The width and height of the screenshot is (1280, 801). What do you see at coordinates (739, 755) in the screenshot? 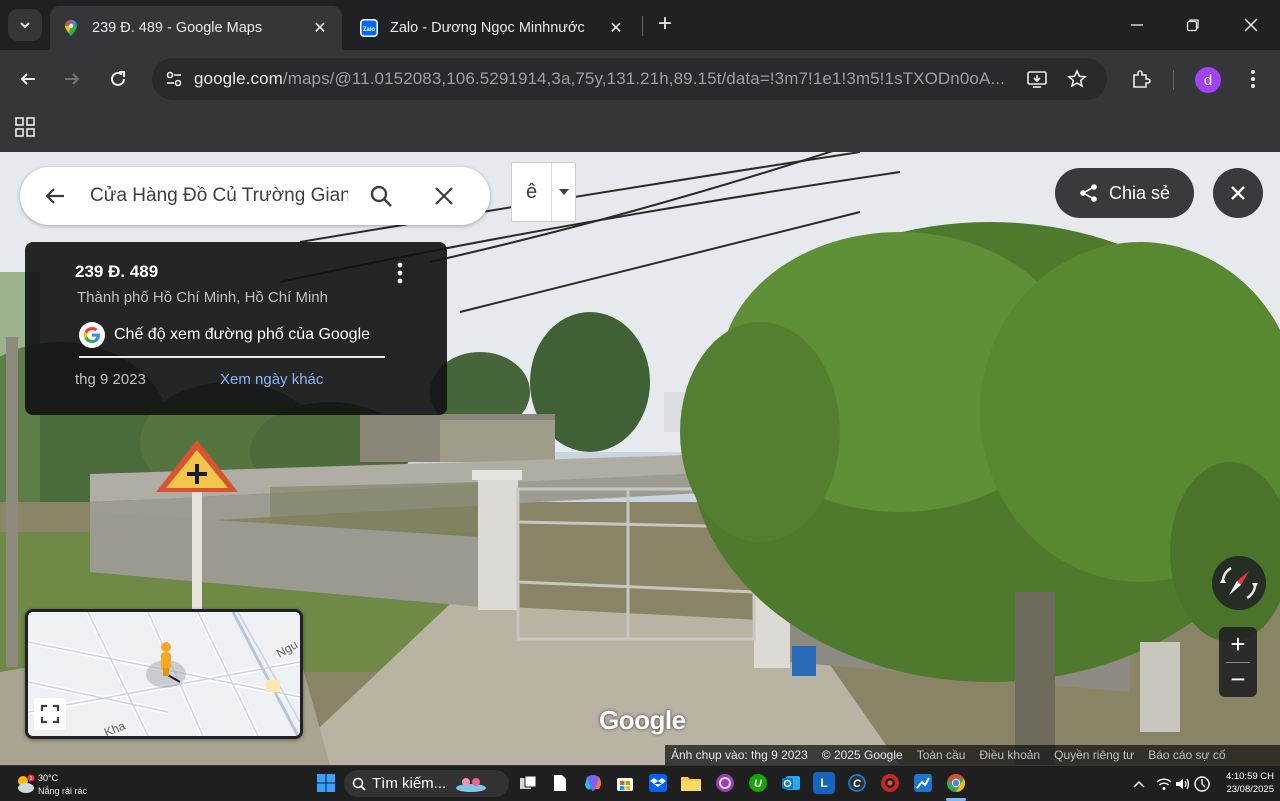
I see `capture-info: Ảnh chụp vào: thg 9 2023` at bounding box center [739, 755].